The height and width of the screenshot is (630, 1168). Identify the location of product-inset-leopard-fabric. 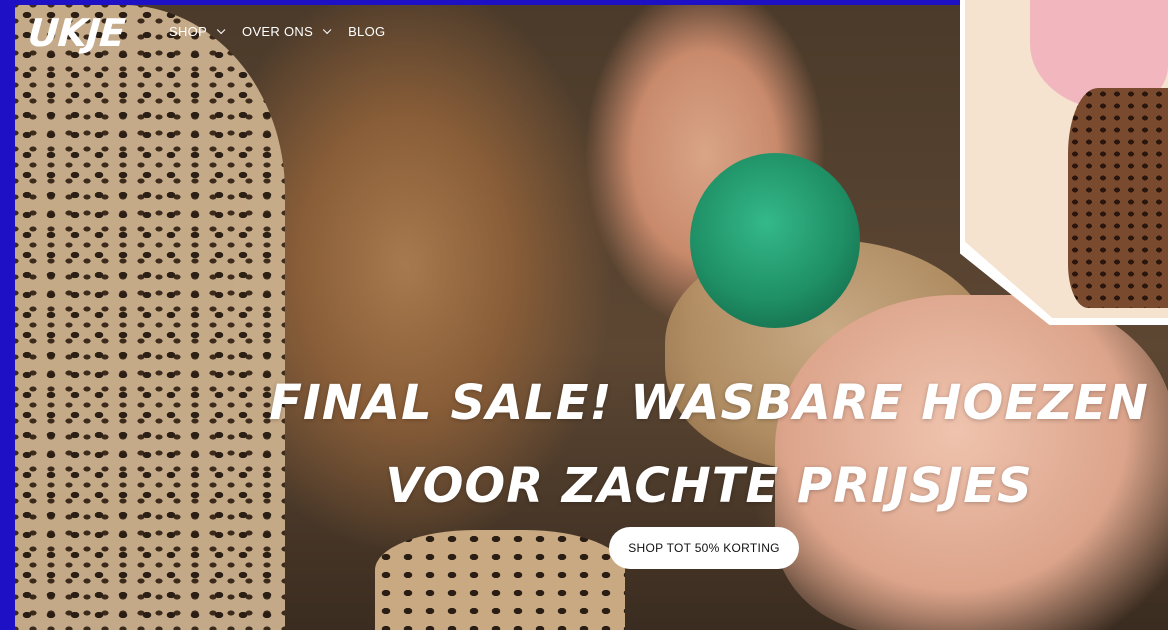
(1118, 198).